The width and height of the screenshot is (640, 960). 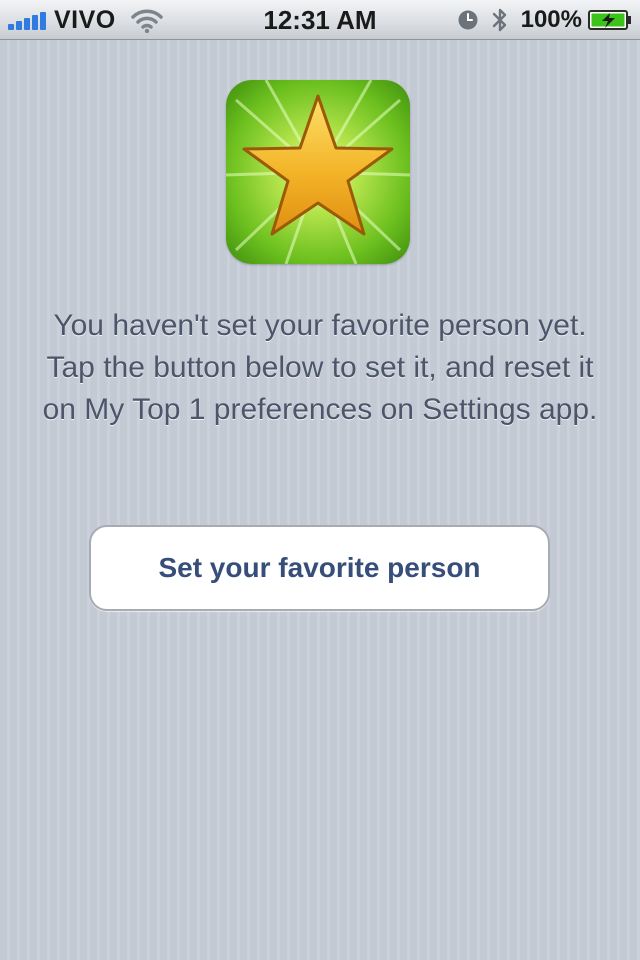 I want to click on status-bar-left: VIVO, so click(x=86, y=20).